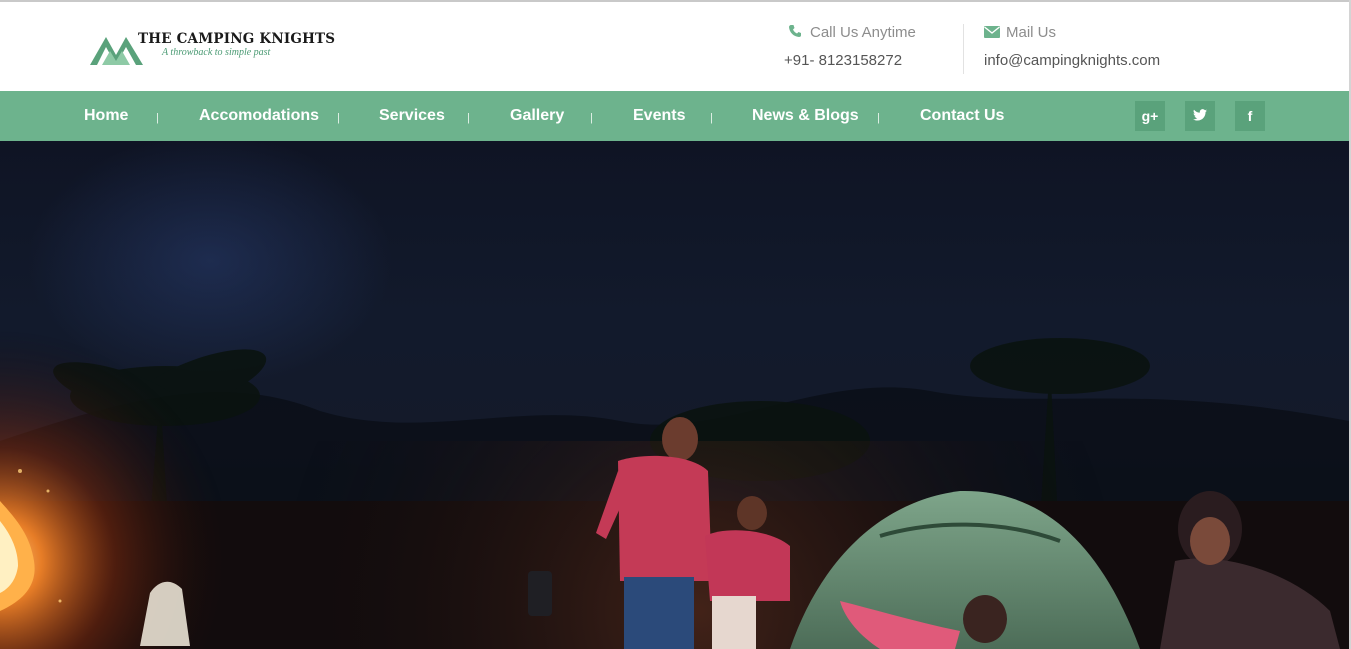 The image size is (1351, 649). I want to click on twitter-icon, so click(1200, 116).